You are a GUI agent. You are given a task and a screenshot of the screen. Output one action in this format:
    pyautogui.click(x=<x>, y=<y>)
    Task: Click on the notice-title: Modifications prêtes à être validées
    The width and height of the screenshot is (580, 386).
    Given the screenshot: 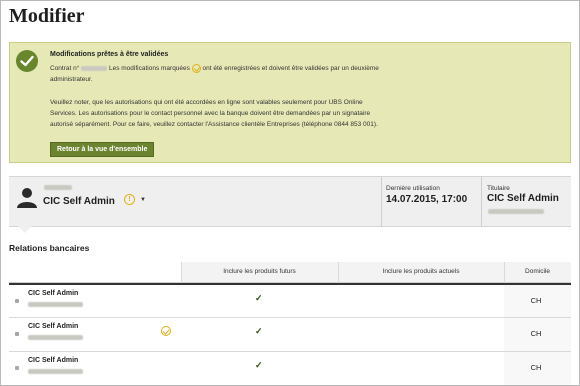 What is the action you would take?
    pyautogui.click(x=109, y=54)
    